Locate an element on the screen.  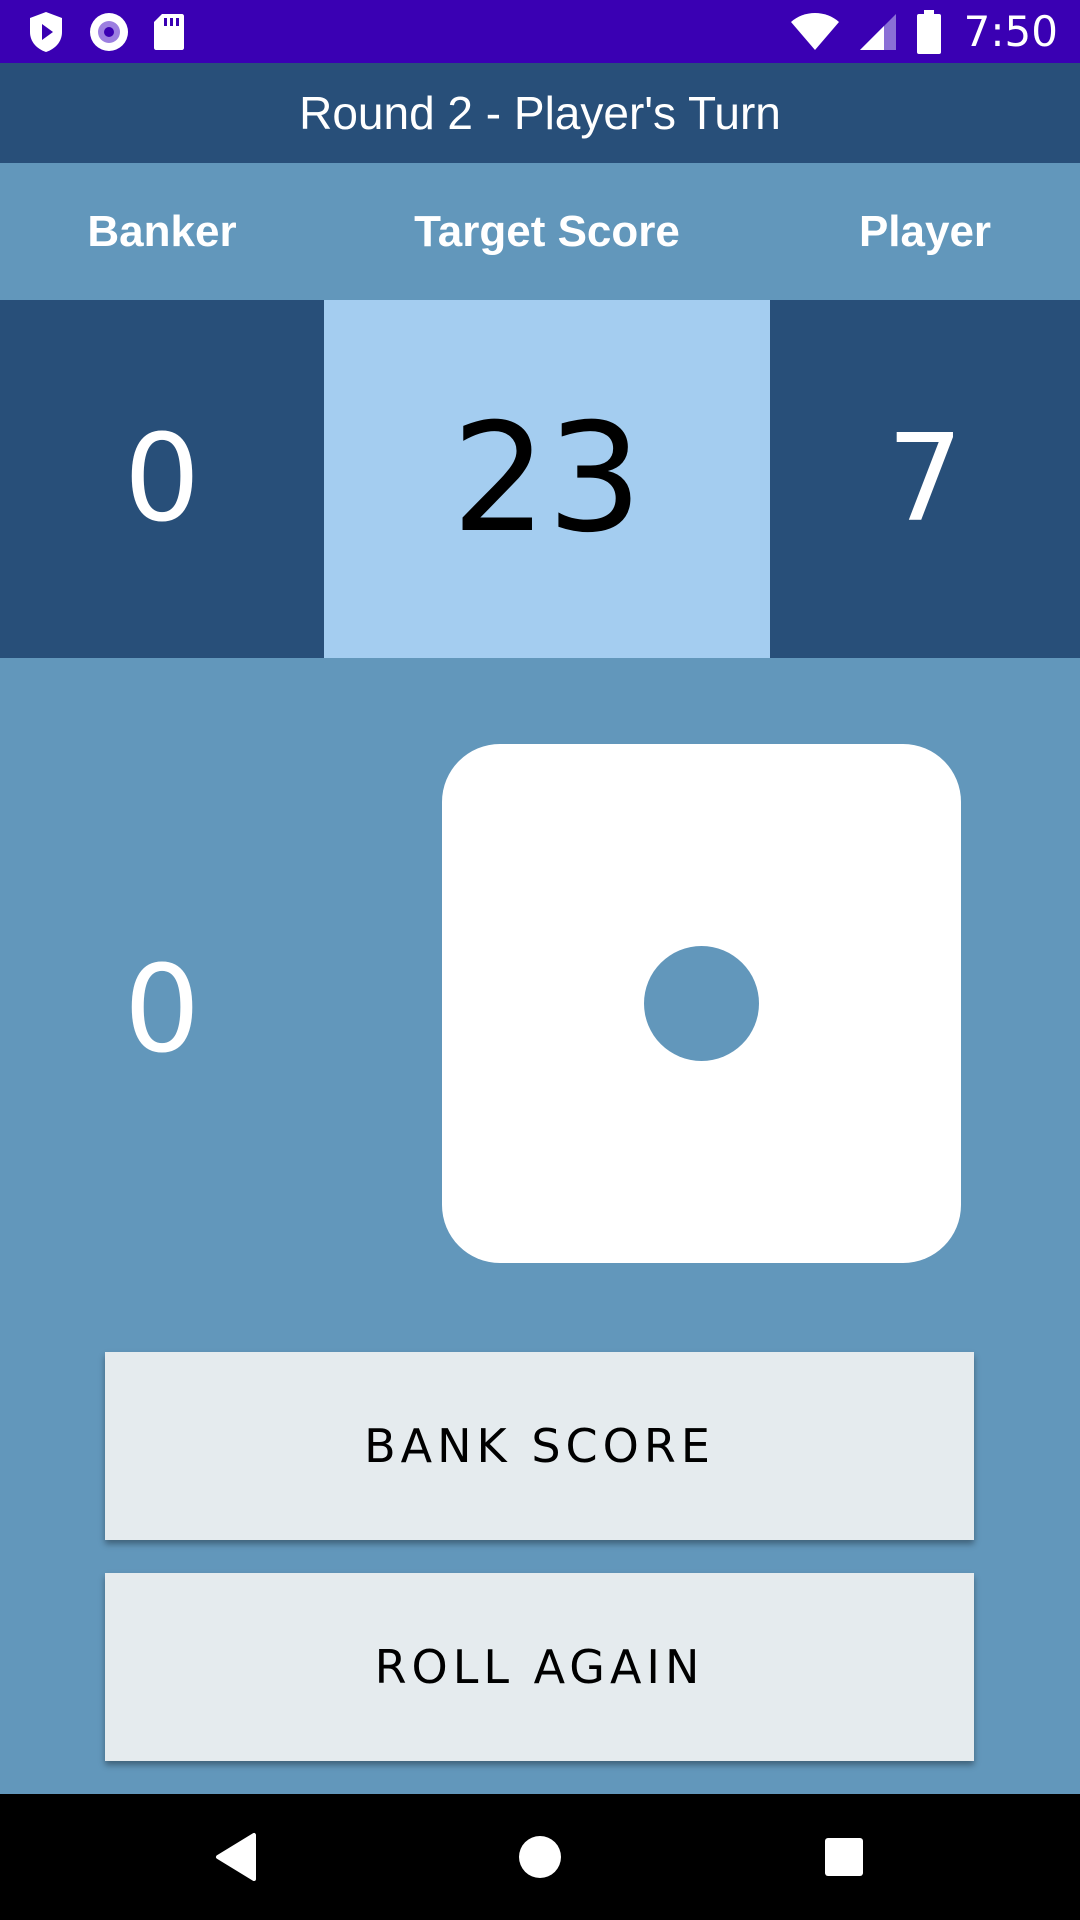
current-turn-score: 0 is located at coordinates (162, 1010).